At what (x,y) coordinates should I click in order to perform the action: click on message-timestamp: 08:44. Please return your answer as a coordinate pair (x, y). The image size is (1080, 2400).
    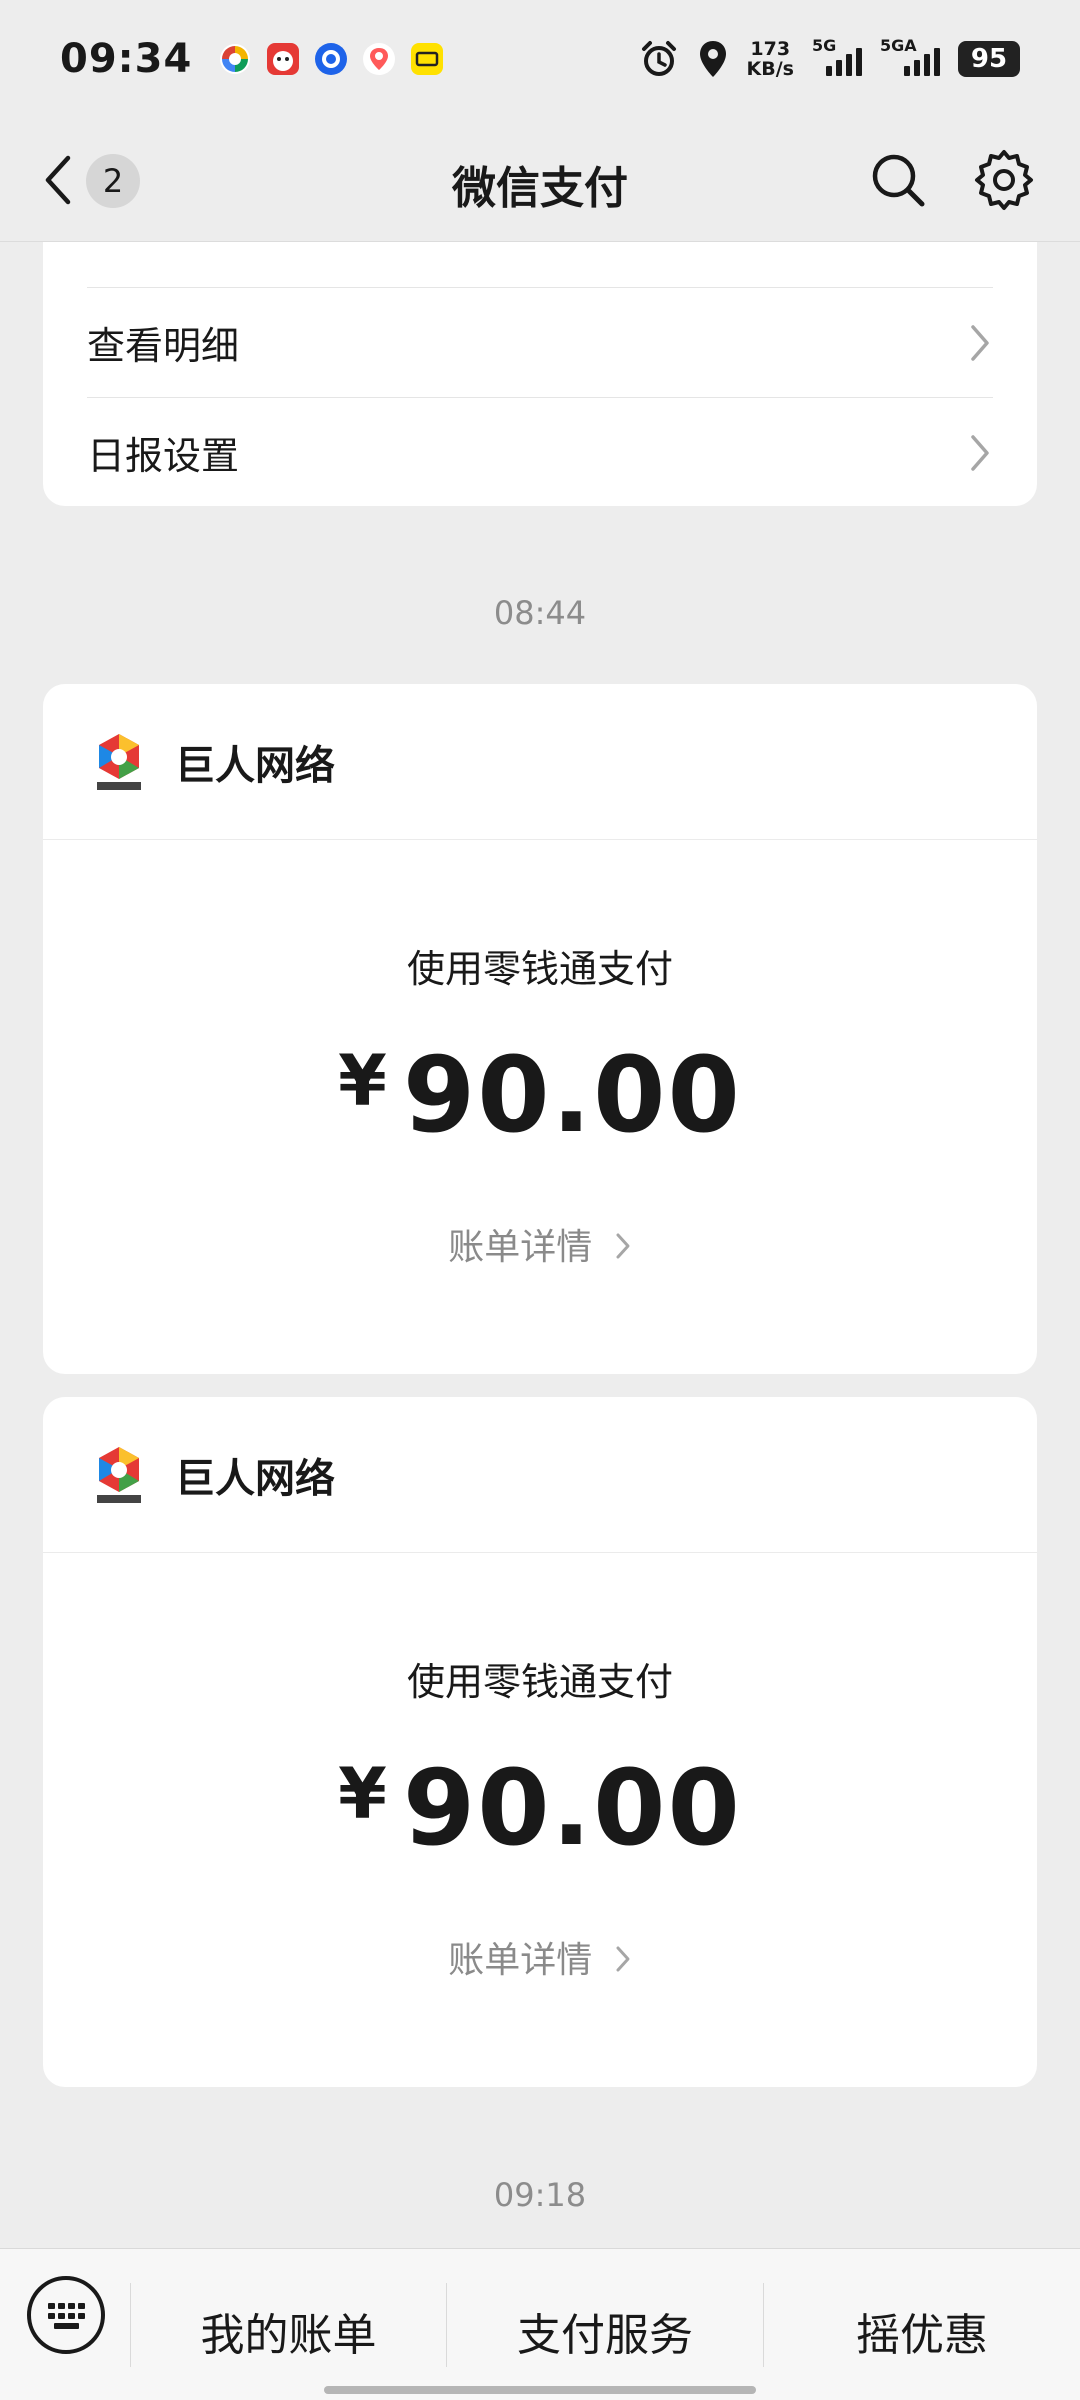
    Looking at the image, I should click on (540, 613).